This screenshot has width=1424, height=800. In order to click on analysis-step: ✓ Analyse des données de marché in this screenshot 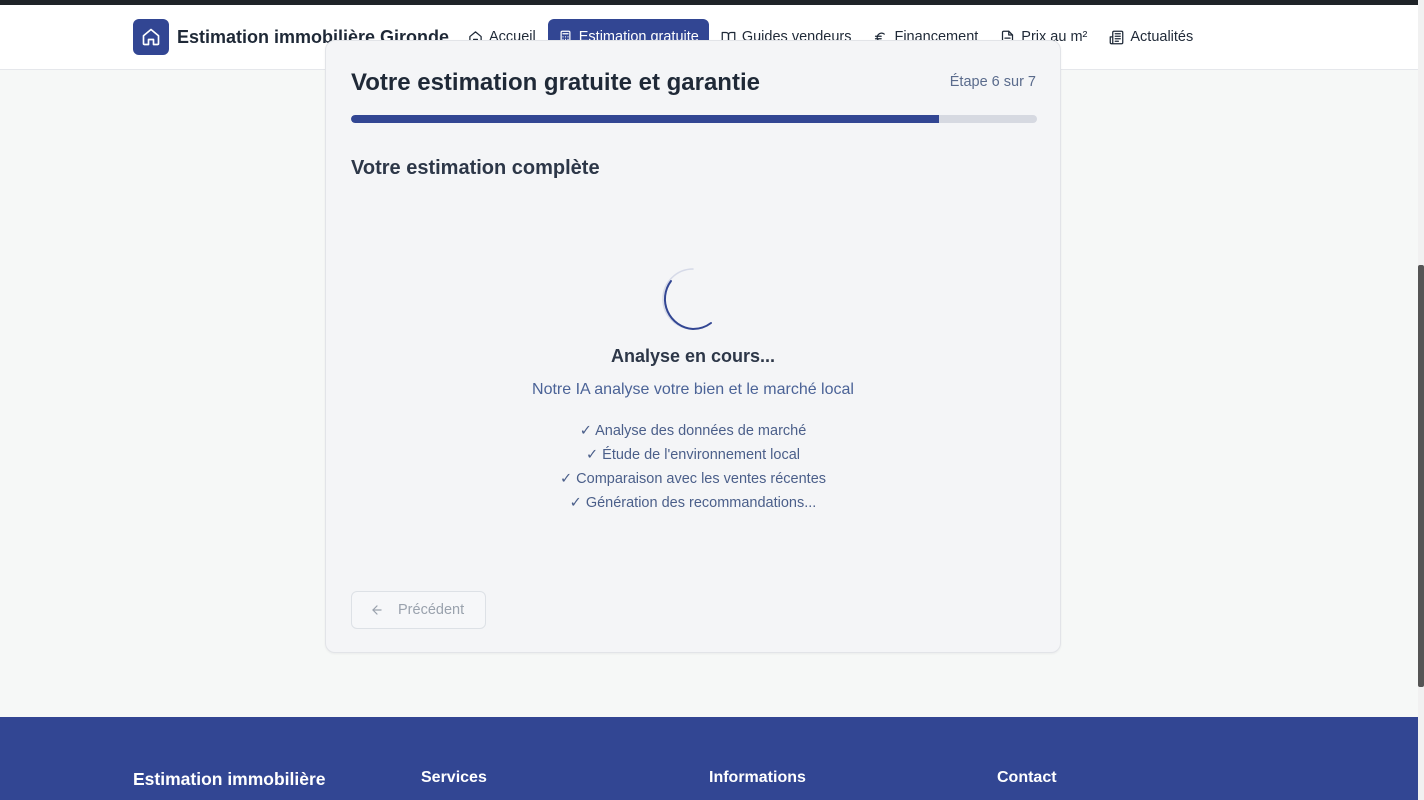, I will do `click(693, 431)`.